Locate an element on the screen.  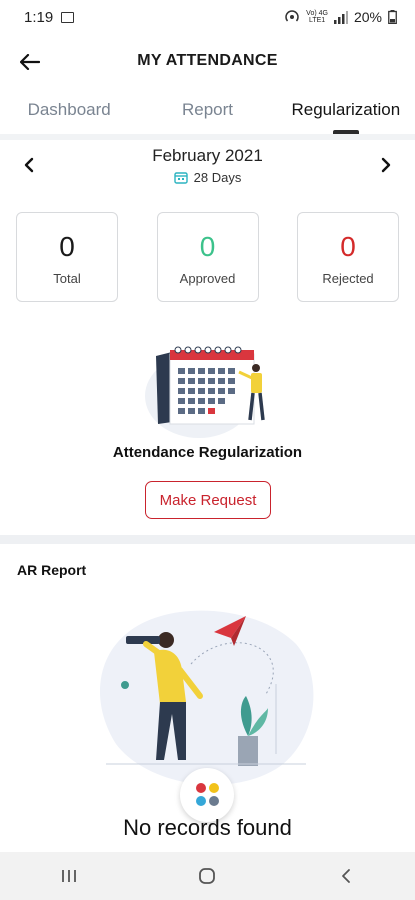
network-type: Vo) 4G LTE1 is located at coordinates (317, 17).